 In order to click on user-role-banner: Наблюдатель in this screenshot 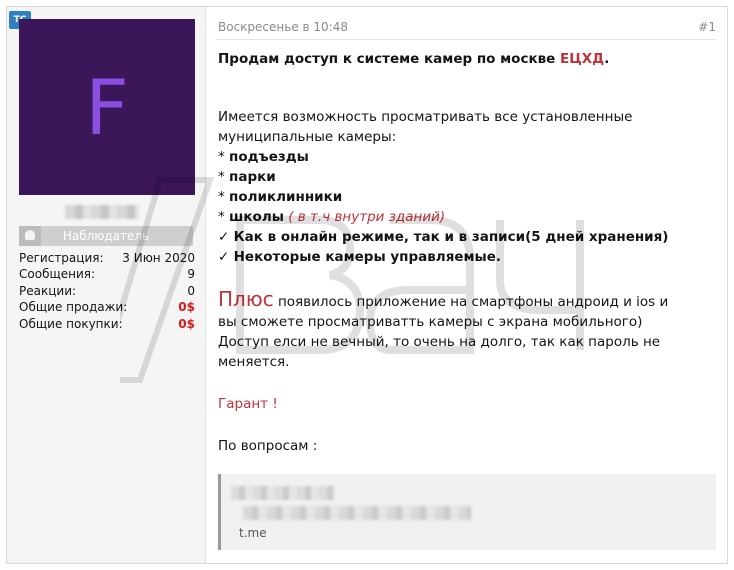, I will do `click(106, 236)`.